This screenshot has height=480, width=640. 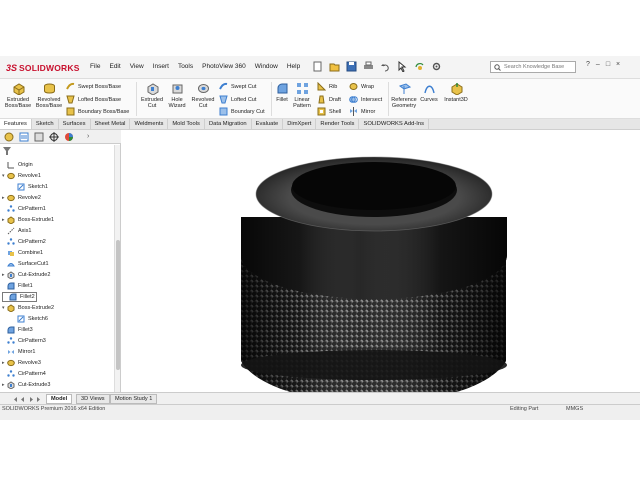 What do you see at coordinates (224, 66) in the screenshot?
I see `menu-photoview: PhotoView 360` at bounding box center [224, 66].